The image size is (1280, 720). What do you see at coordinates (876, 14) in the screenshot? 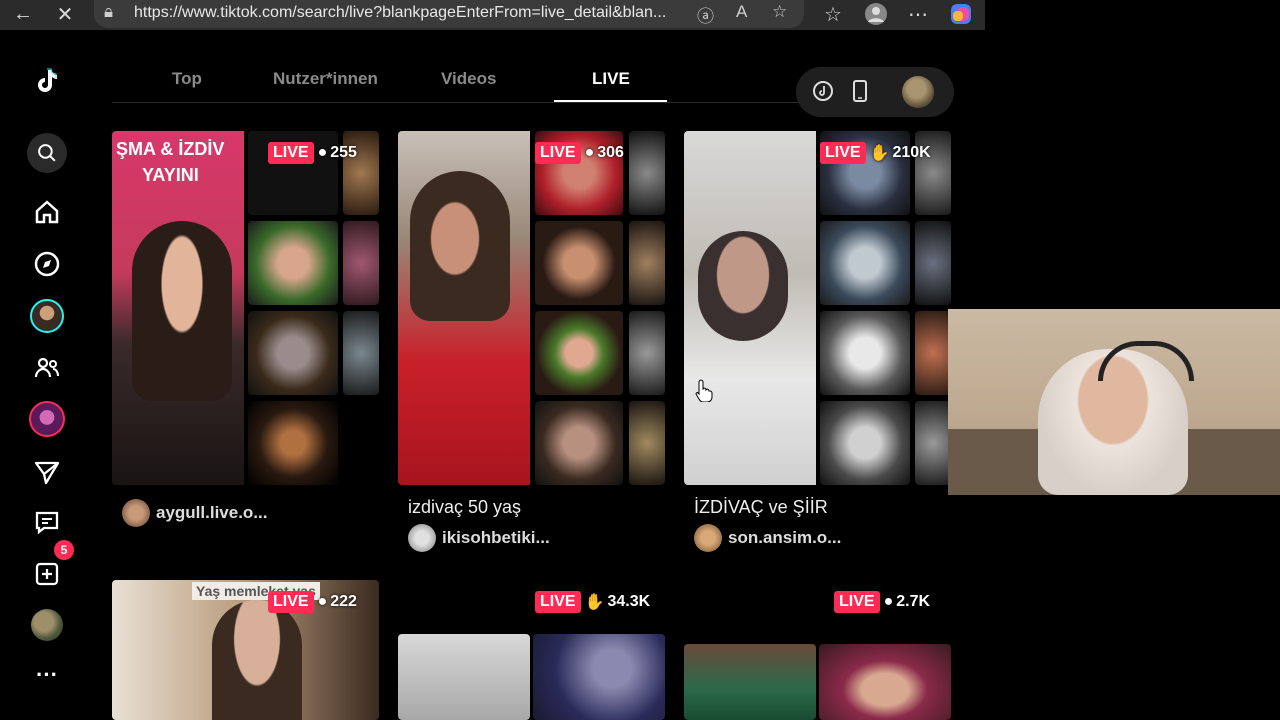
I see `profile-icon` at bounding box center [876, 14].